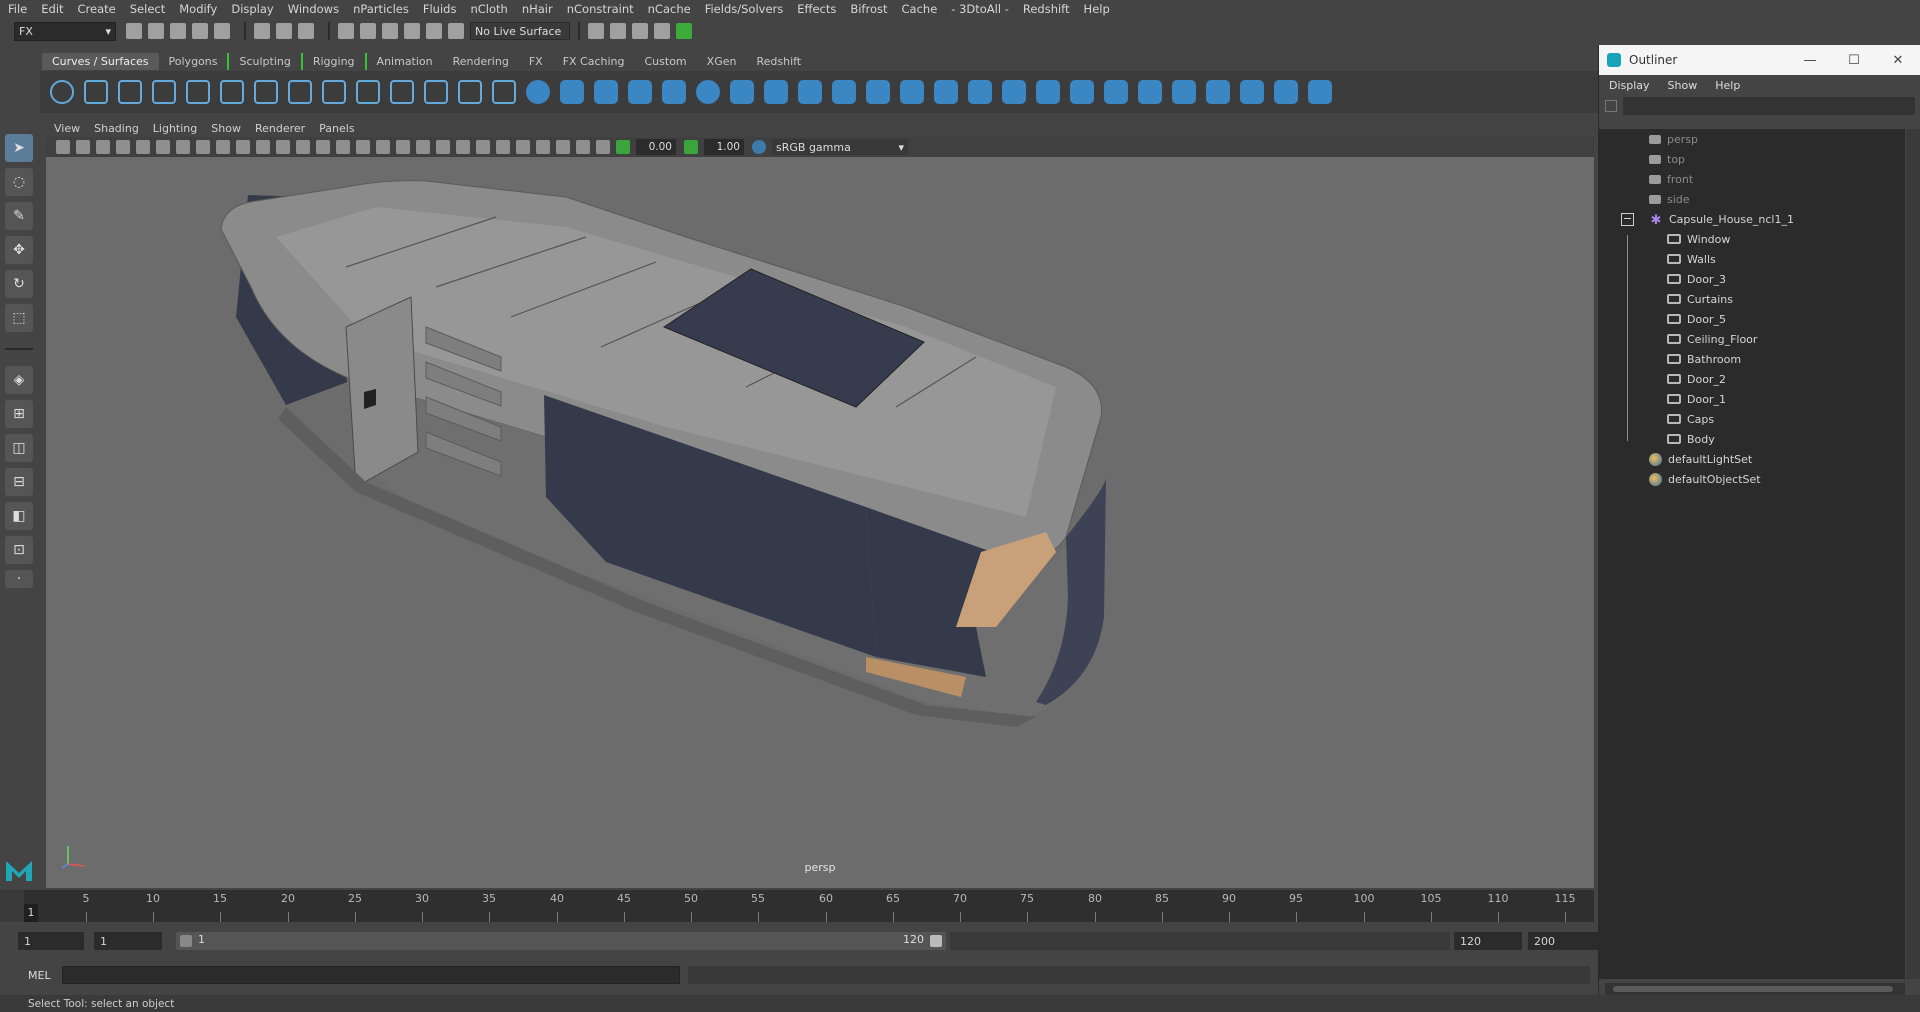  I want to click on gamma-icon, so click(691, 147).